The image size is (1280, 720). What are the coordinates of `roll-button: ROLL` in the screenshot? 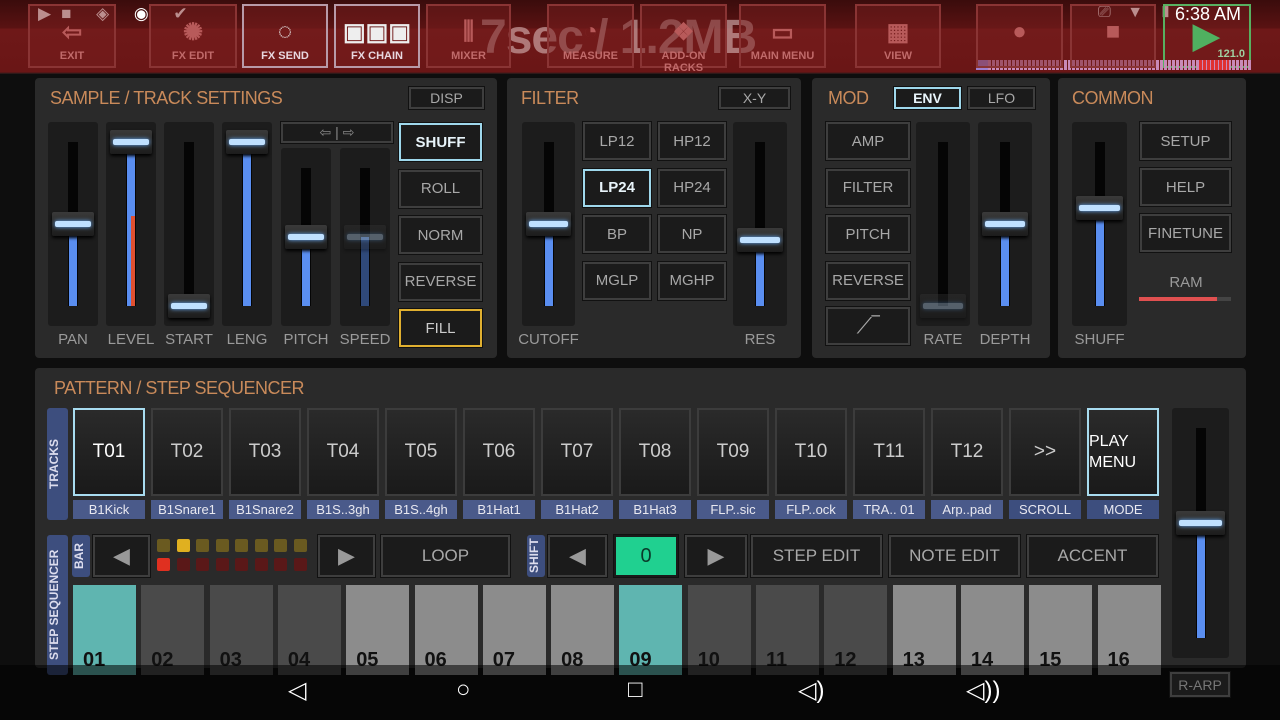 It's located at (440, 188).